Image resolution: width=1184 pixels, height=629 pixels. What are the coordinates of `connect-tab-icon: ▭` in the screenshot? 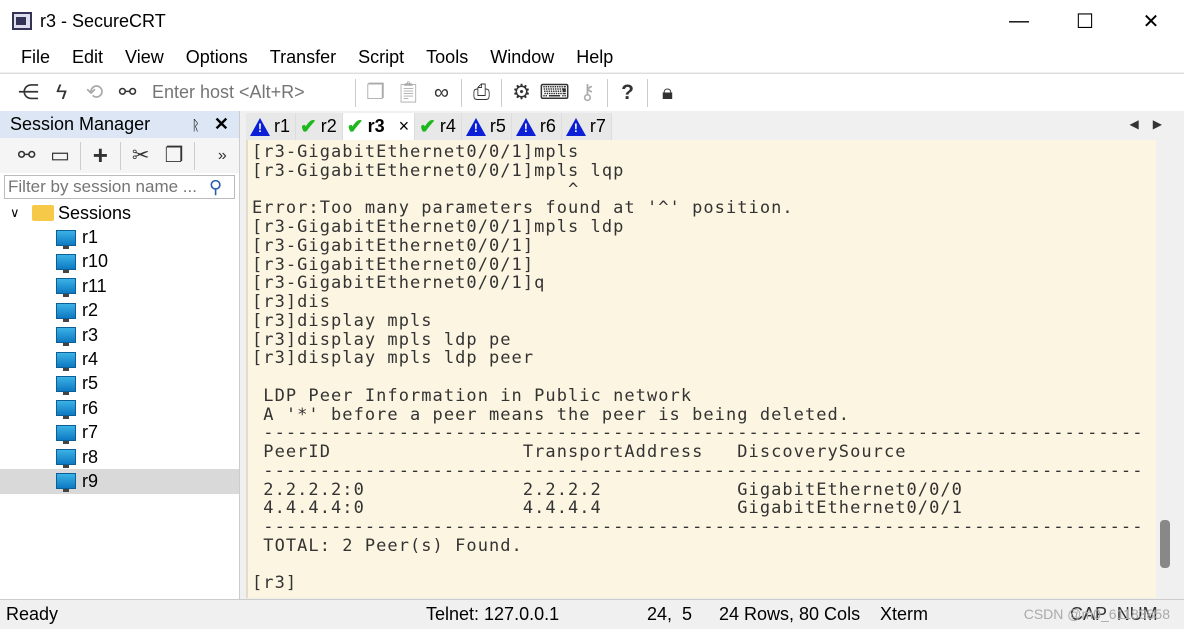 It's located at (59, 156).